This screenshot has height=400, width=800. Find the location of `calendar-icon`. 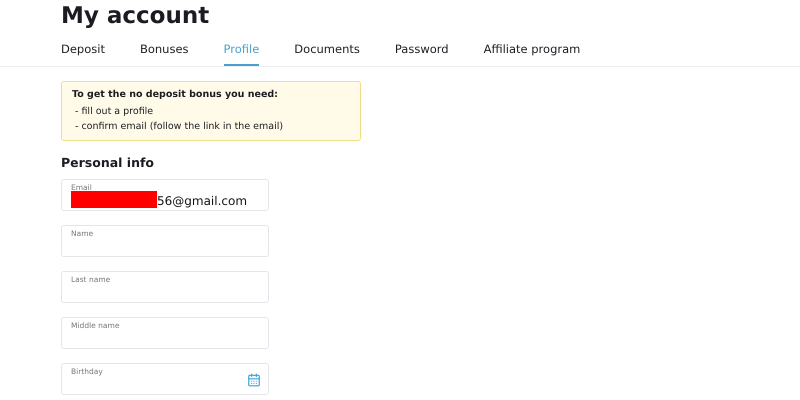

calendar-icon is located at coordinates (254, 380).